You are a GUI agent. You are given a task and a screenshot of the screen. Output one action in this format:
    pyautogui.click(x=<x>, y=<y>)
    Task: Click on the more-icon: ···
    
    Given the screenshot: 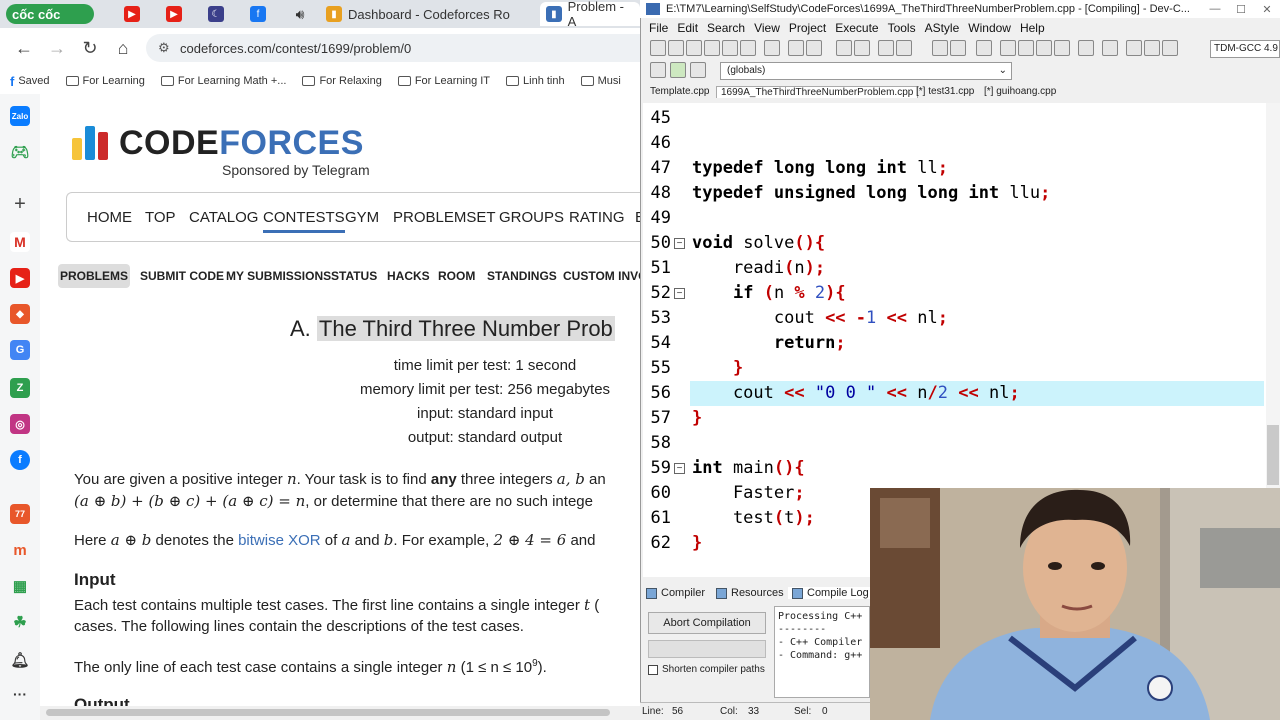 What is the action you would take?
    pyautogui.click(x=20, y=694)
    